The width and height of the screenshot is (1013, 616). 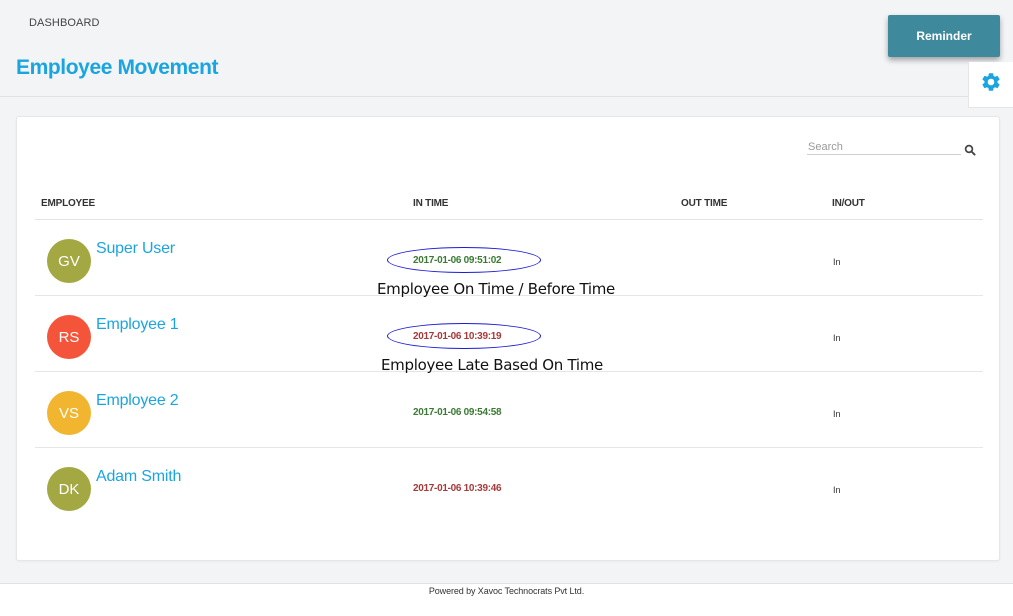 What do you see at coordinates (68, 203) in the screenshot?
I see `column-header-employee: EMPLOYEE` at bounding box center [68, 203].